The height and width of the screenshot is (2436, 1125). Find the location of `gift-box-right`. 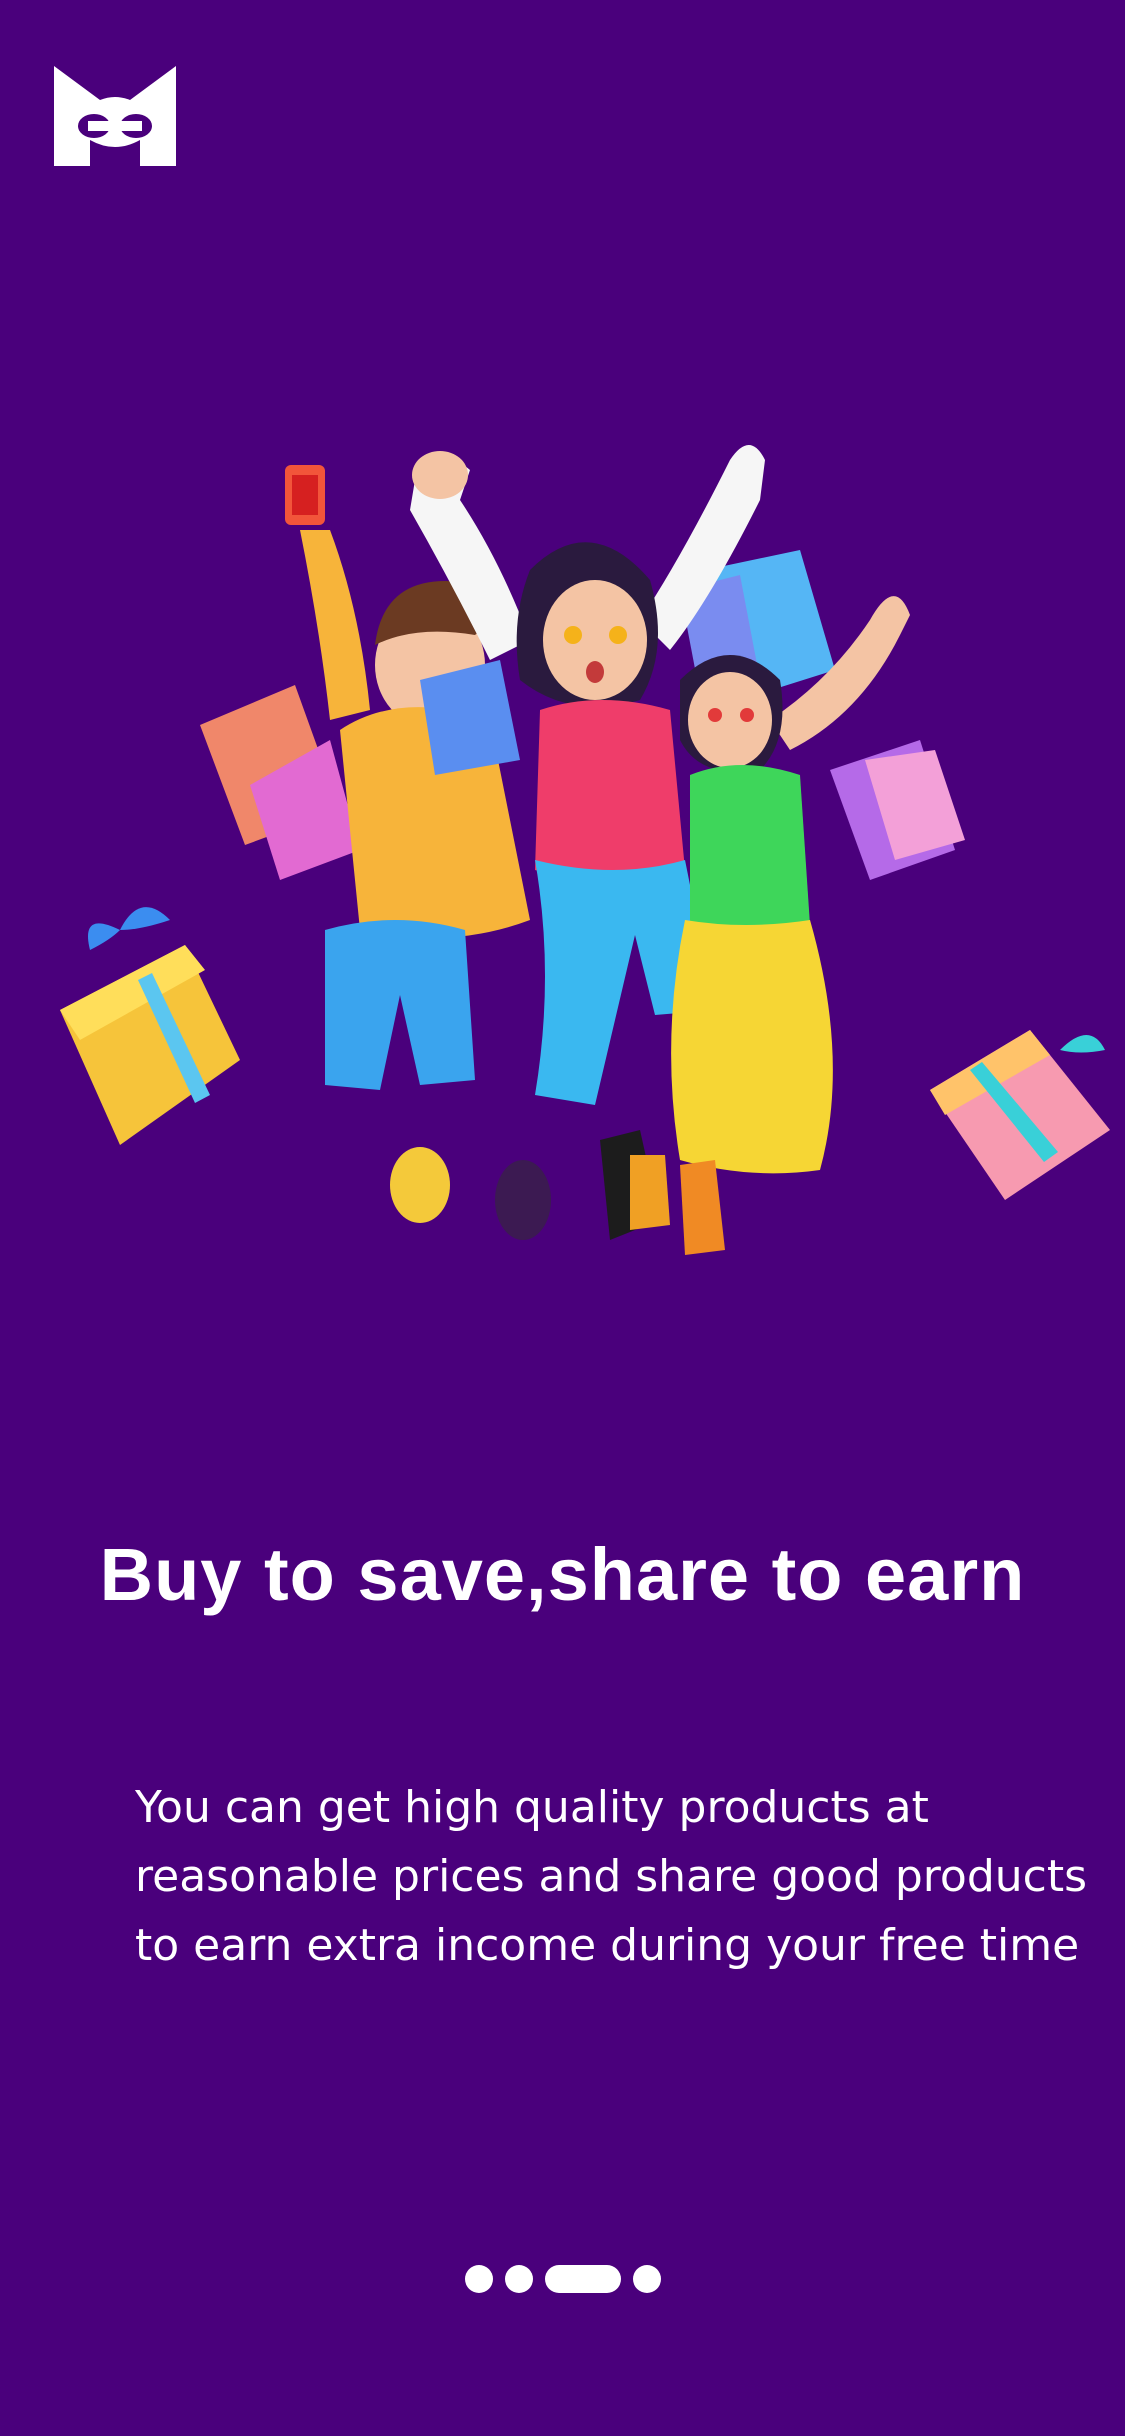

gift-box-right is located at coordinates (1020, 1115).